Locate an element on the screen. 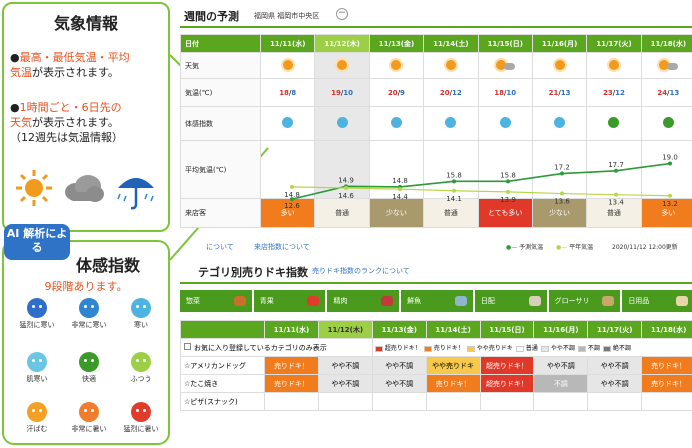 The width and height of the screenshot is (692, 448). rank-date-cell: 11/18(水) is located at coordinates (666, 329).